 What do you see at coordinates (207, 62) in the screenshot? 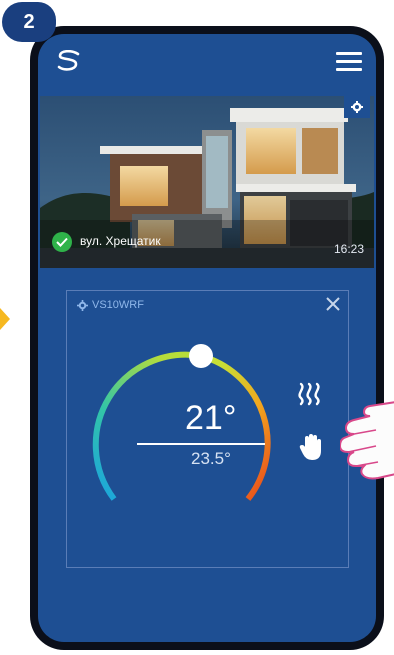
I see `top-bar` at bounding box center [207, 62].